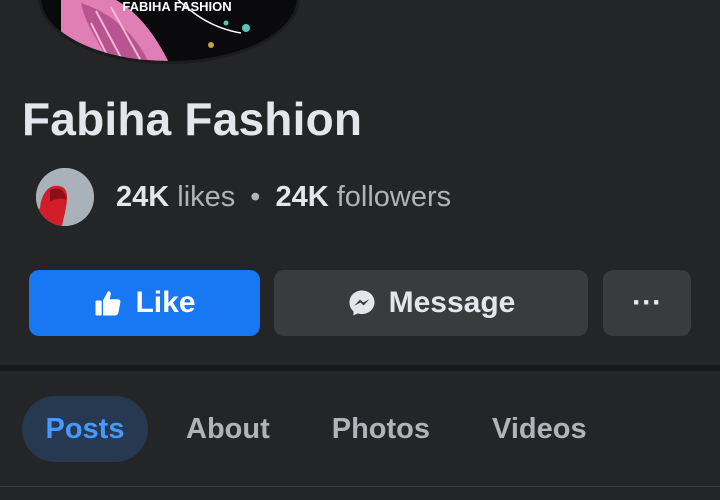 Image resolution: width=720 pixels, height=500 pixels. Describe the element at coordinates (360, 486) in the screenshot. I see `bottom-divider` at that location.